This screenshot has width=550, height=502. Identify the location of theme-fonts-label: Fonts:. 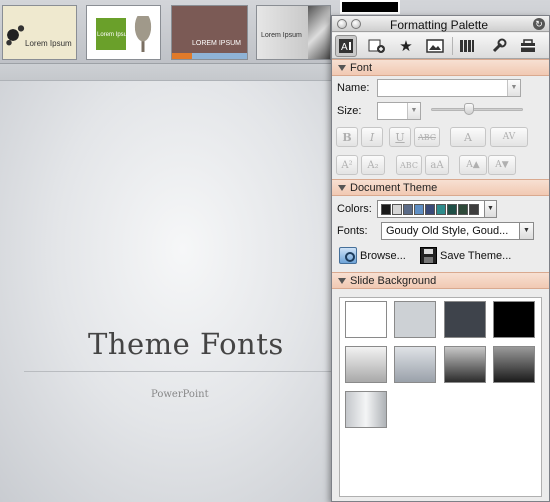
(352, 231).